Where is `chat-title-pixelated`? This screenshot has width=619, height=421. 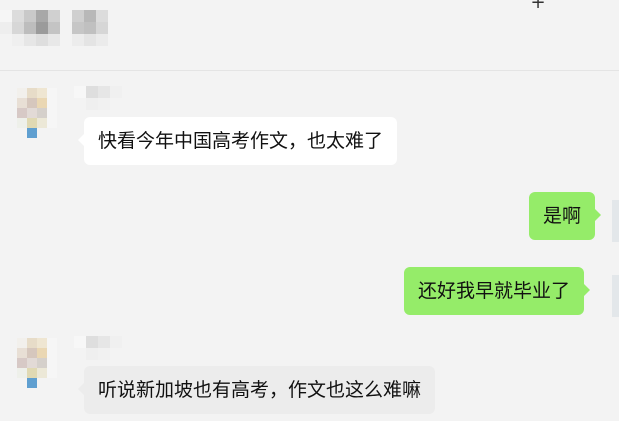 chat-title-pixelated is located at coordinates (36, 28).